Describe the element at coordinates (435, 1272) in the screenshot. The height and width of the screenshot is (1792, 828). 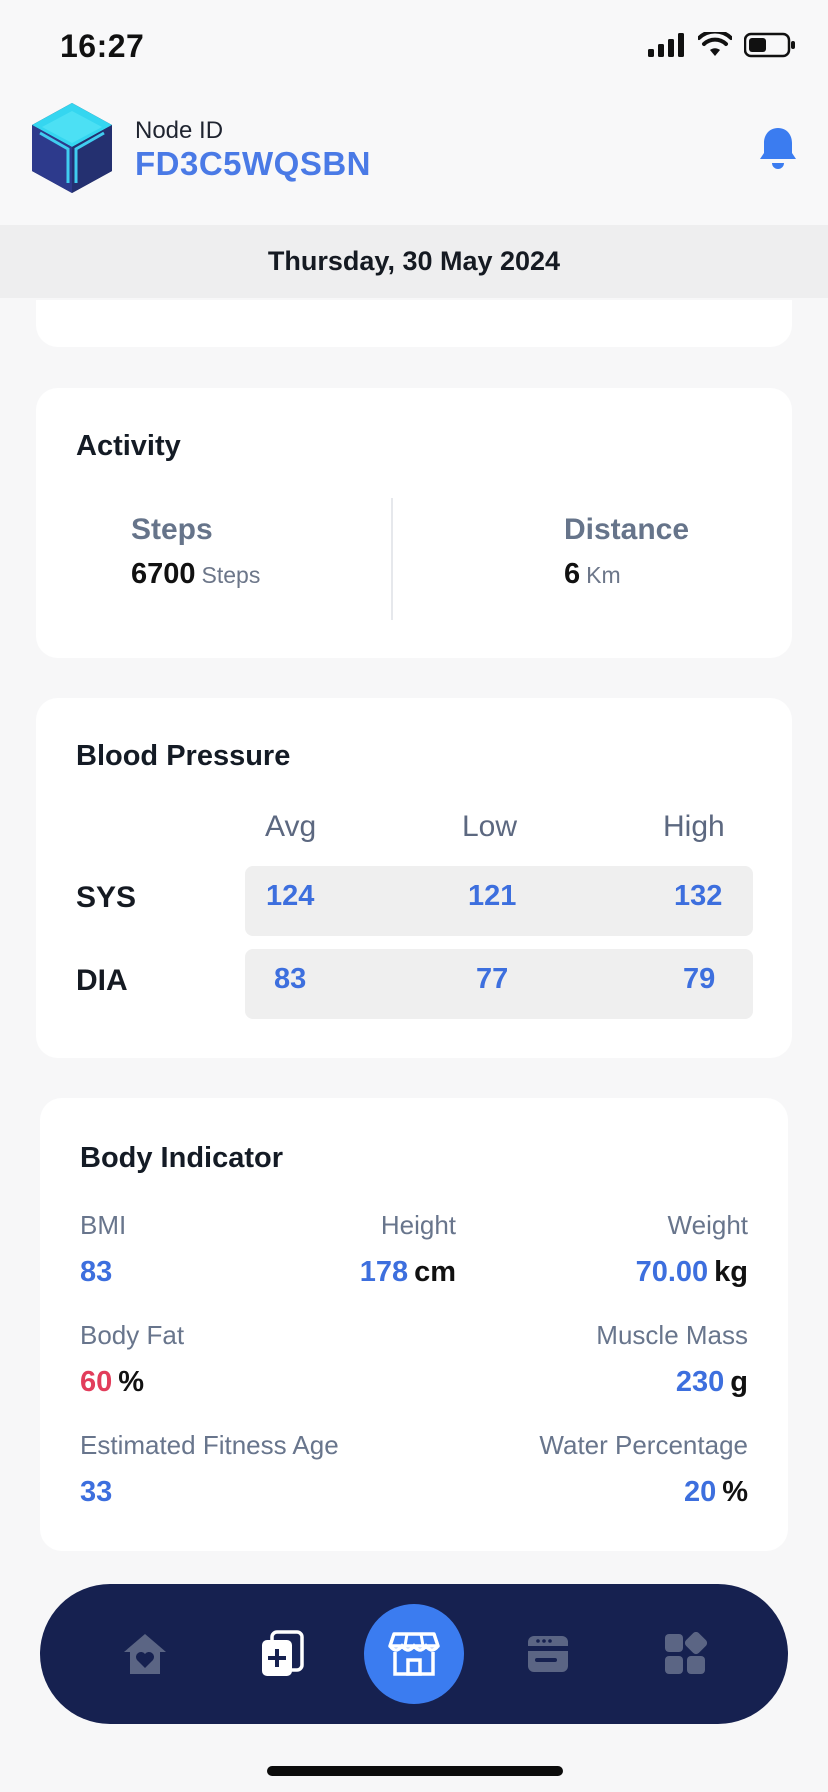
I see `height-unit: cm` at that location.